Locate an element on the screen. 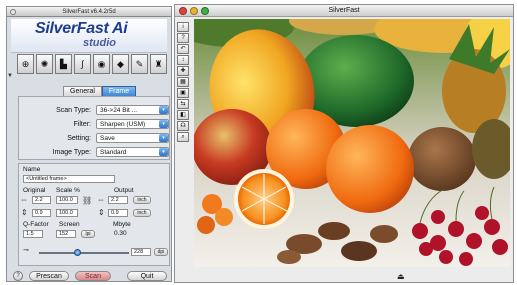 The image size is (517, 285). output-width-arrows-icon: ⇔ is located at coordinates (101, 199).